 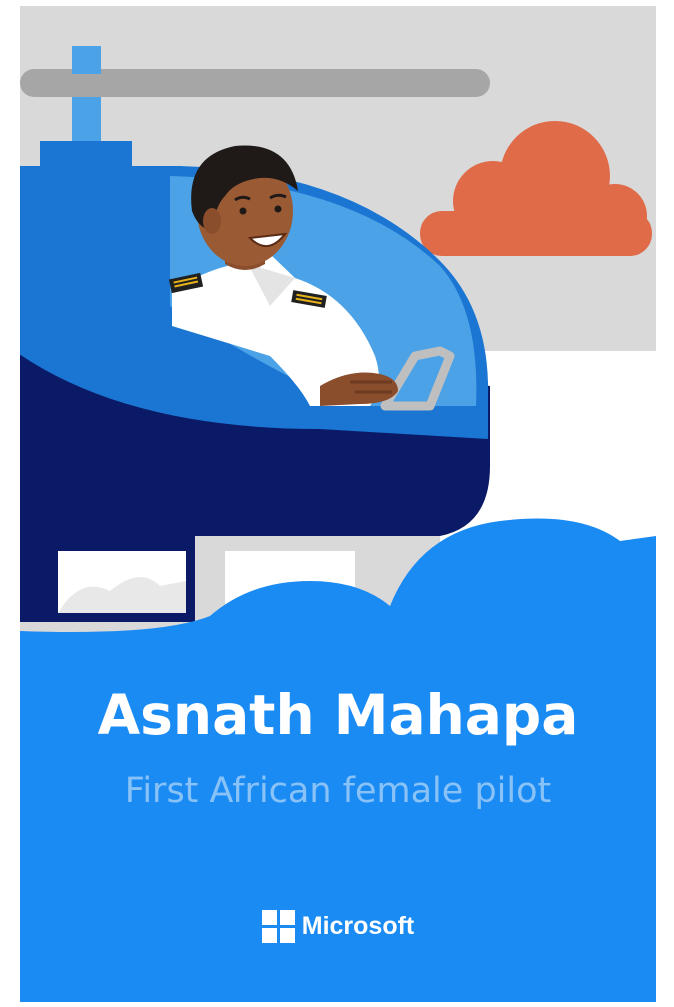 What do you see at coordinates (86, 60) in the screenshot?
I see `rotor-mast-top` at bounding box center [86, 60].